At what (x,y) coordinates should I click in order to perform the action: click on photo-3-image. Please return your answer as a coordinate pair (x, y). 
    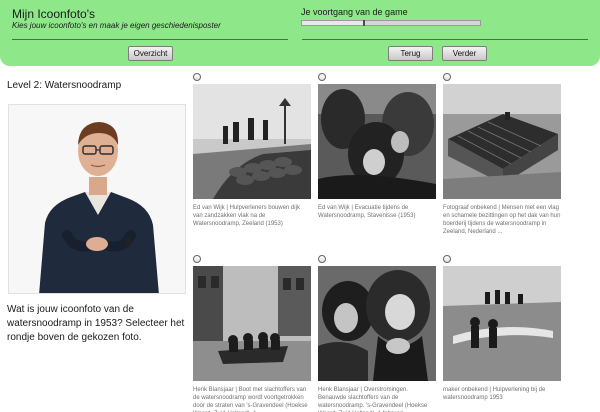
    Looking at the image, I should click on (502, 141).